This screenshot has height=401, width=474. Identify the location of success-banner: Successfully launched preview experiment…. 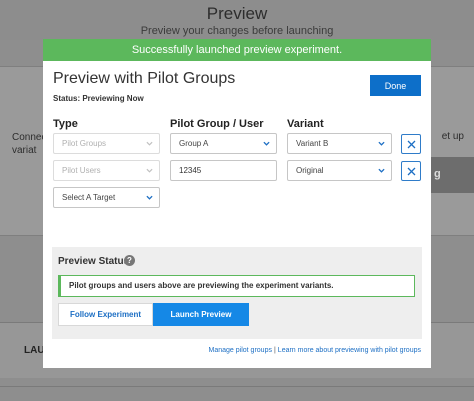
(237, 50).